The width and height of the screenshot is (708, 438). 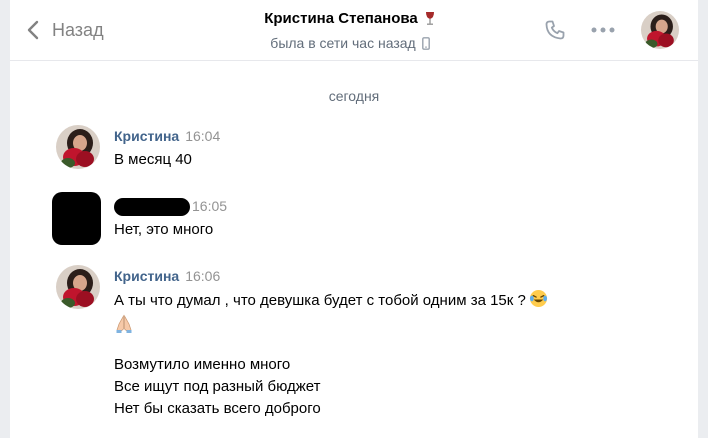 What do you see at coordinates (203, 276) in the screenshot?
I see `message-time: 16:06` at bounding box center [203, 276].